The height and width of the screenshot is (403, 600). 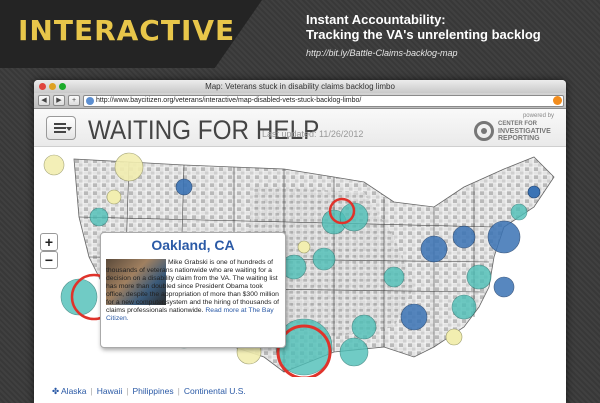 I want to click on window-controls, so click(x=52, y=86).